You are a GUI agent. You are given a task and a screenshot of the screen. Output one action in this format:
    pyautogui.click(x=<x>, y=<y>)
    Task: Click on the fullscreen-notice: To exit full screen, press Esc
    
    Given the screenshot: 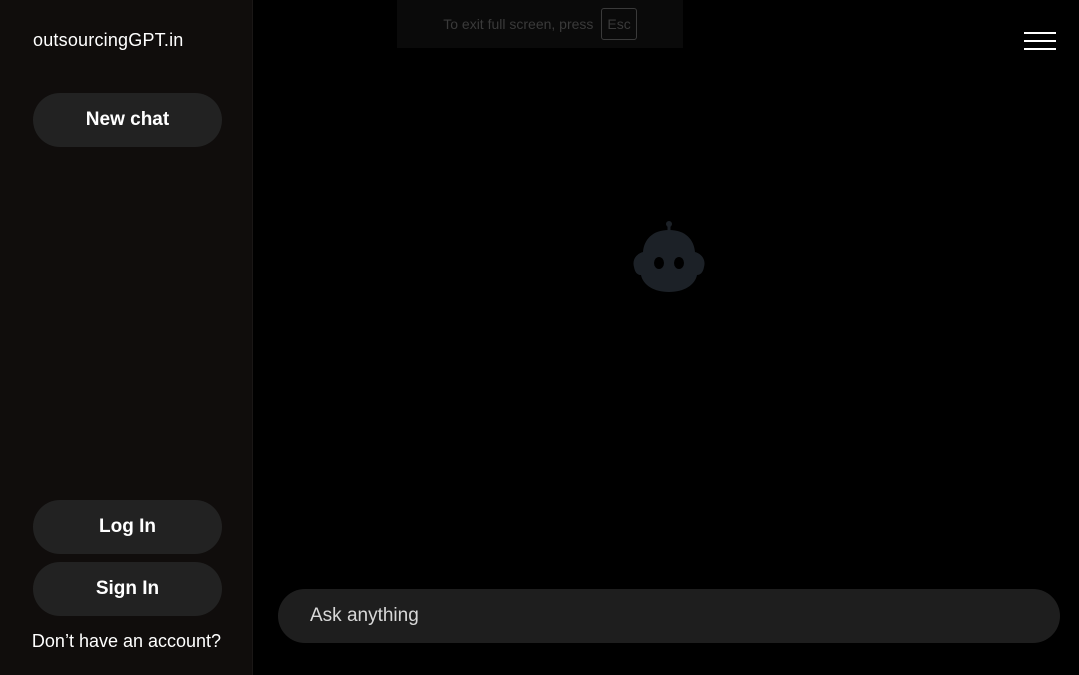 What is the action you would take?
    pyautogui.click(x=540, y=24)
    